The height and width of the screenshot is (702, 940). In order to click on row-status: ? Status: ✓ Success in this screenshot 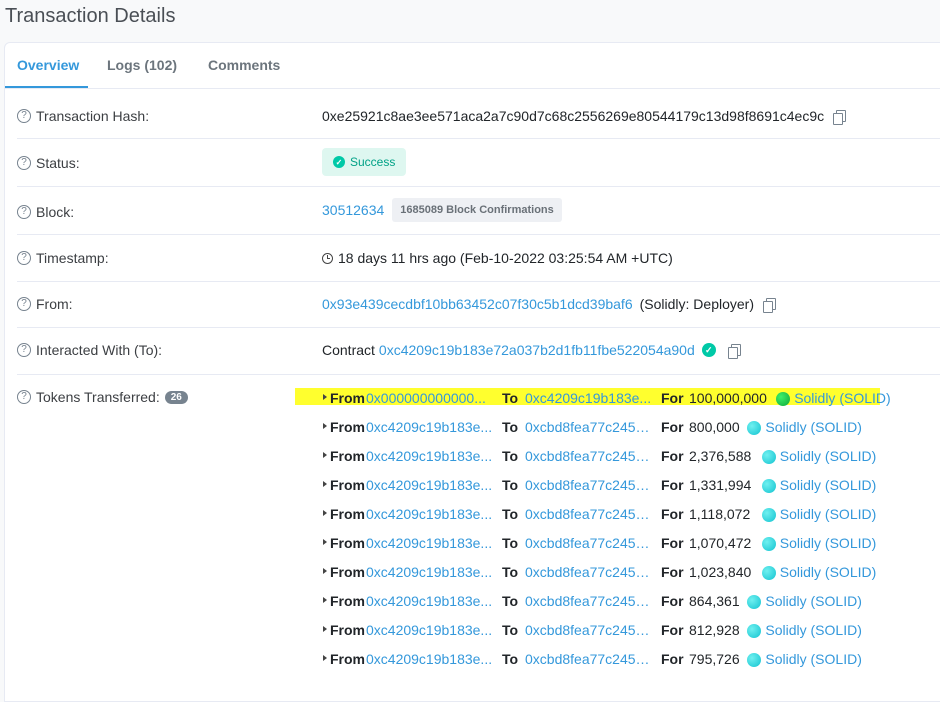, I will do `click(478, 163)`.